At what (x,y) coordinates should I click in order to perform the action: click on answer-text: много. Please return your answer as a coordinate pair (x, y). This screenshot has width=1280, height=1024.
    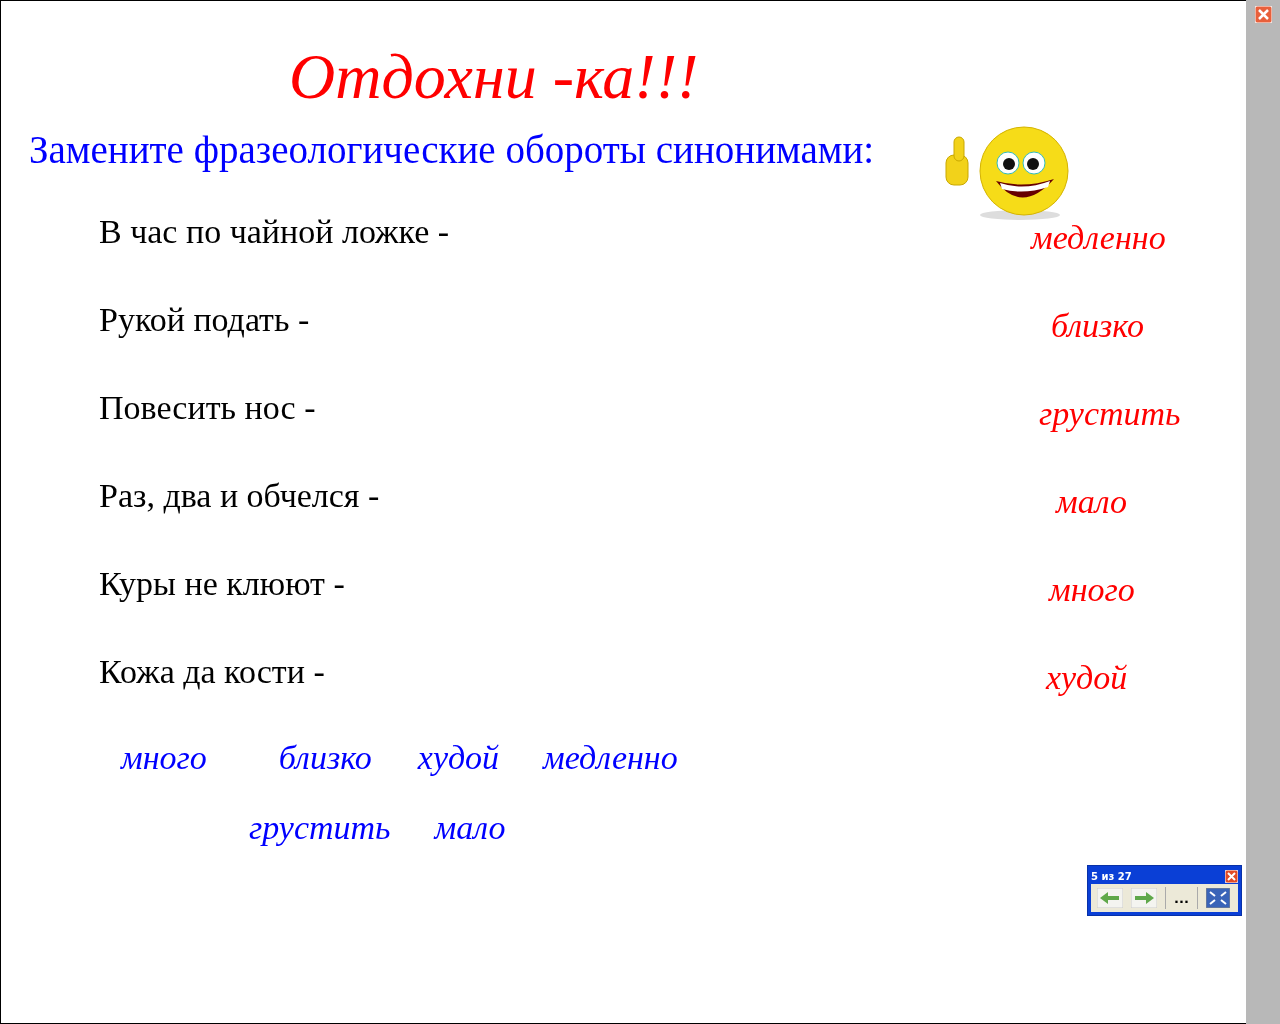
    Looking at the image, I should click on (1092, 589).